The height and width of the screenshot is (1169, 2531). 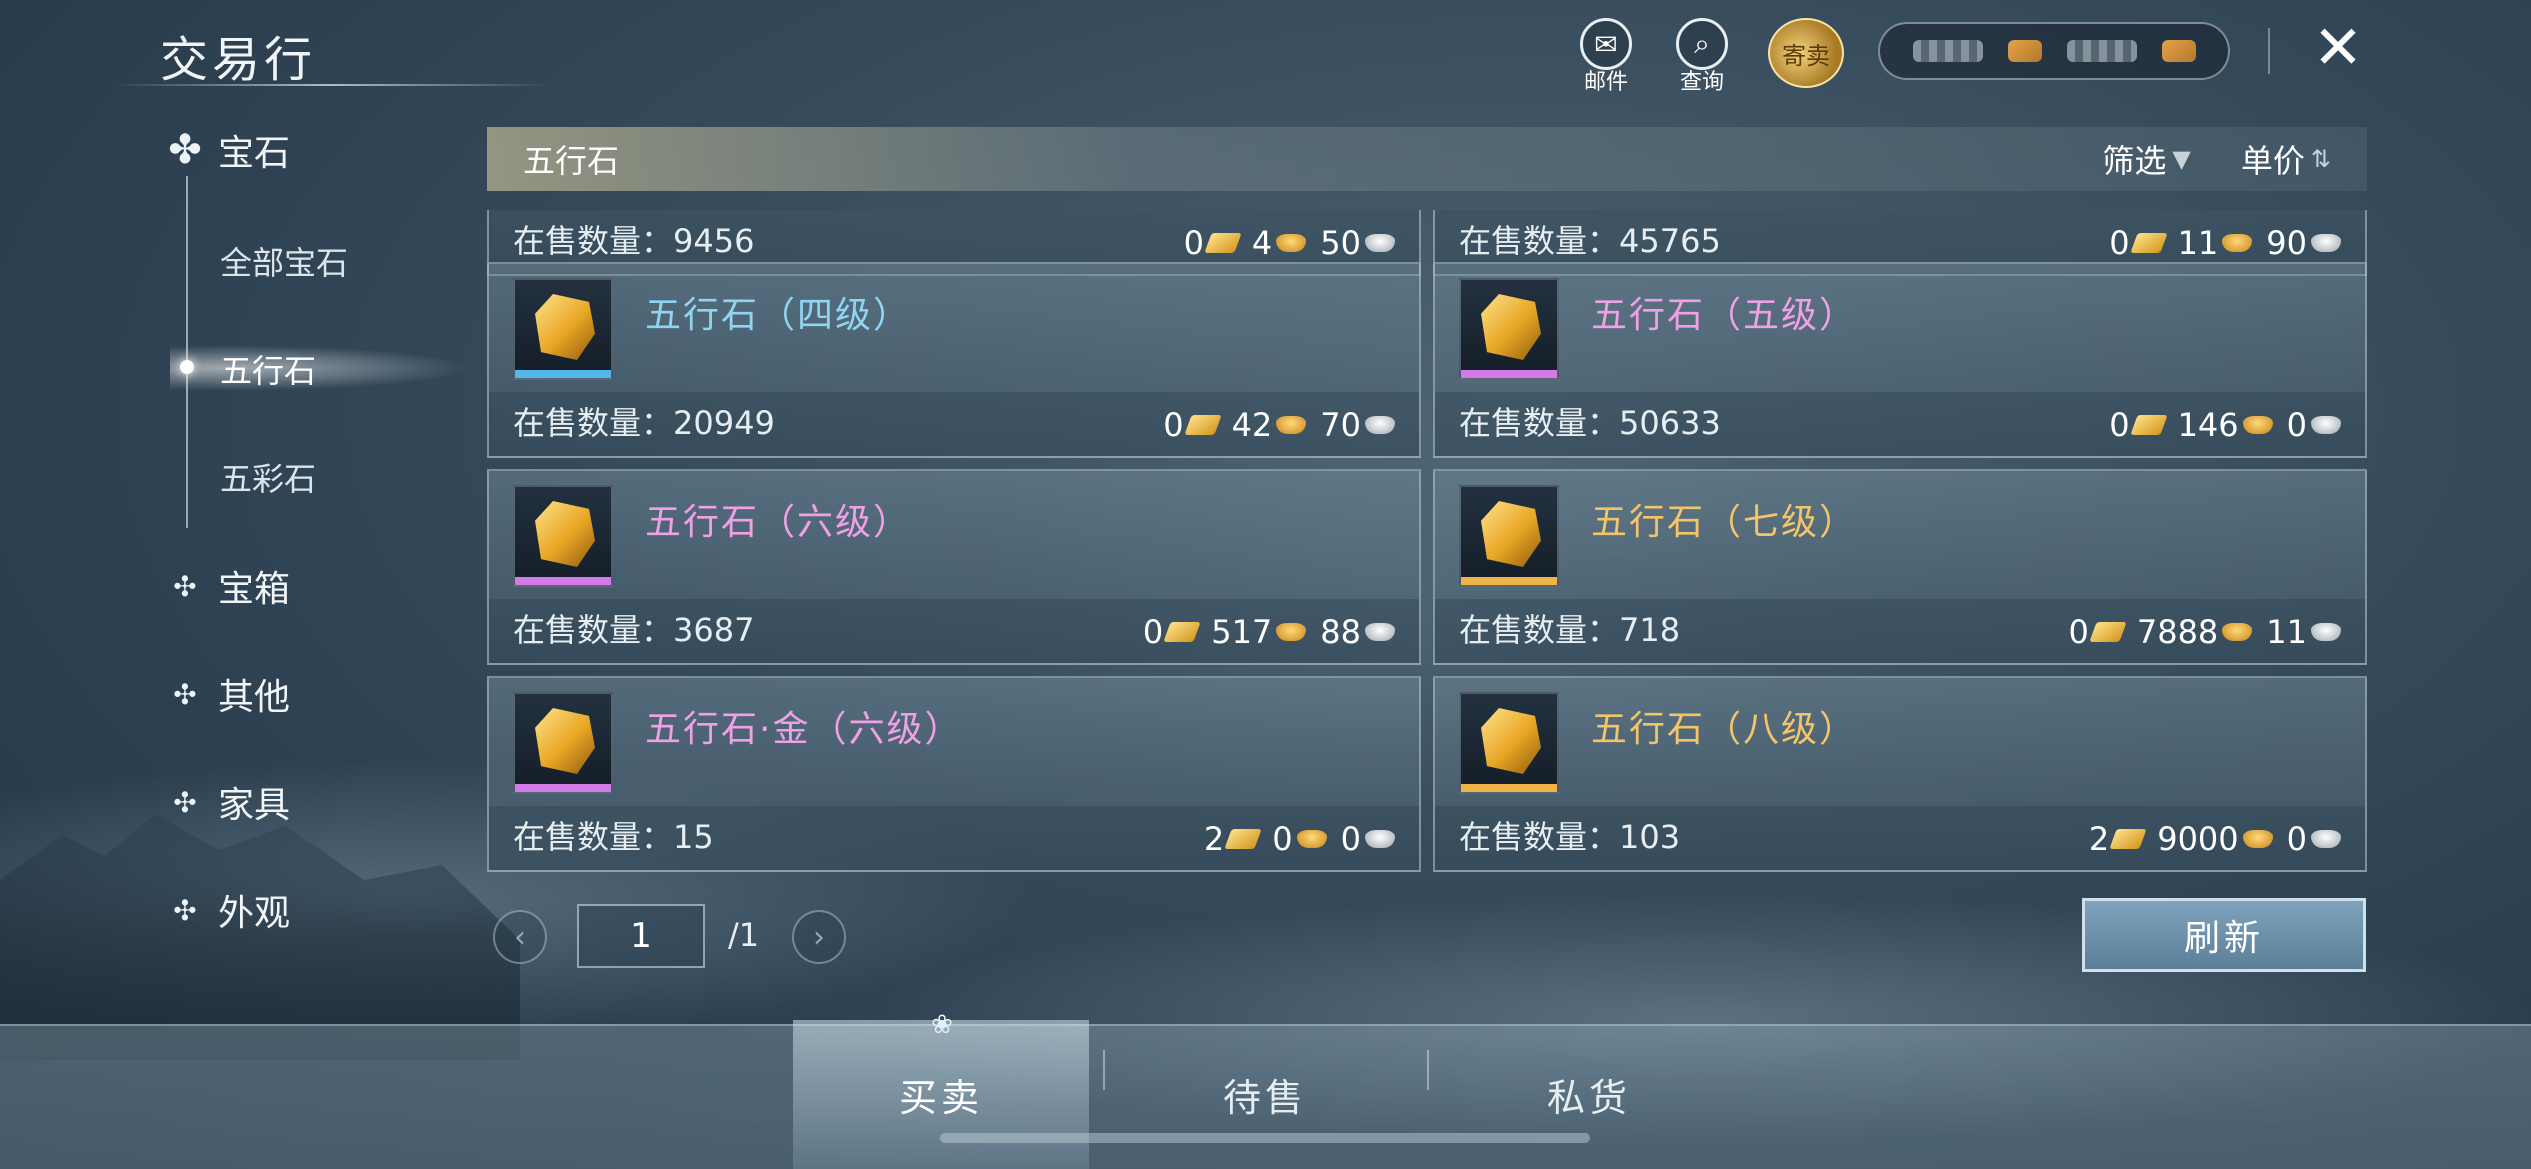 What do you see at coordinates (2224, 935) in the screenshot?
I see `refresh-button: 刷新` at bounding box center [2224, 935].